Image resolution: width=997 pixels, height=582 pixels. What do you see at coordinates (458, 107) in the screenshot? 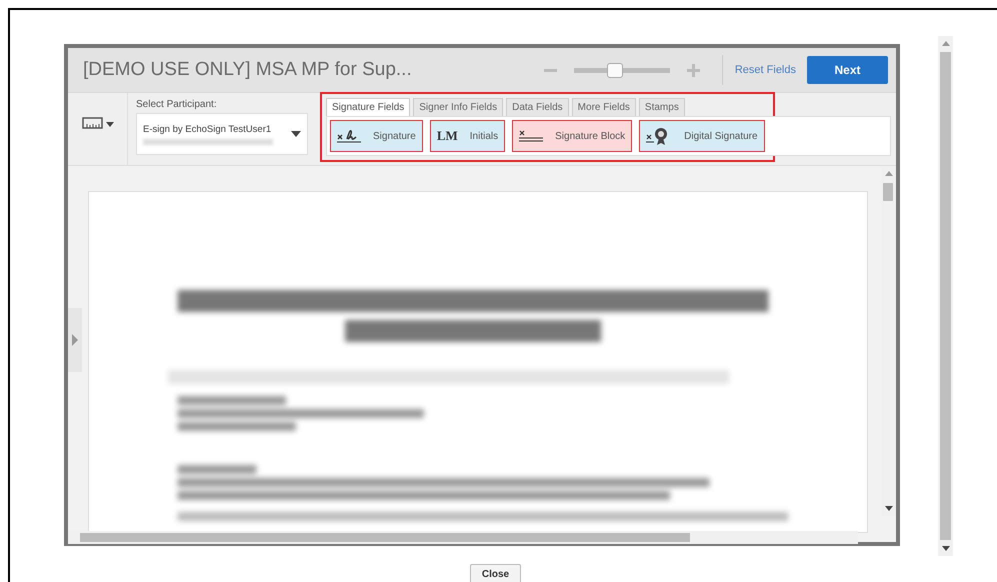
I see `field-tab: Signer Info Fields` at bounding box center [458, 107].